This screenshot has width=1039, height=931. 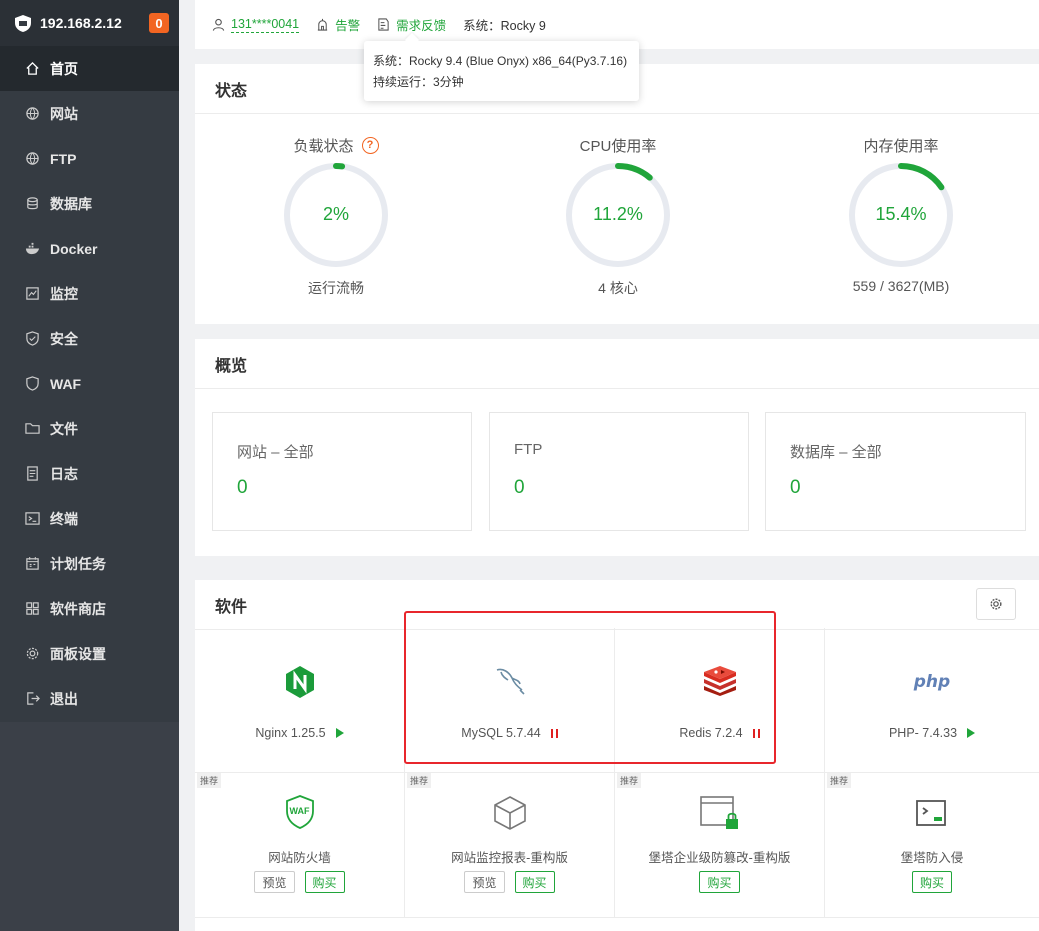 What do you see at coordinates (617, 364) in the screenshot?
I see `overview-title: 概览` at bounding box center [617, 364].